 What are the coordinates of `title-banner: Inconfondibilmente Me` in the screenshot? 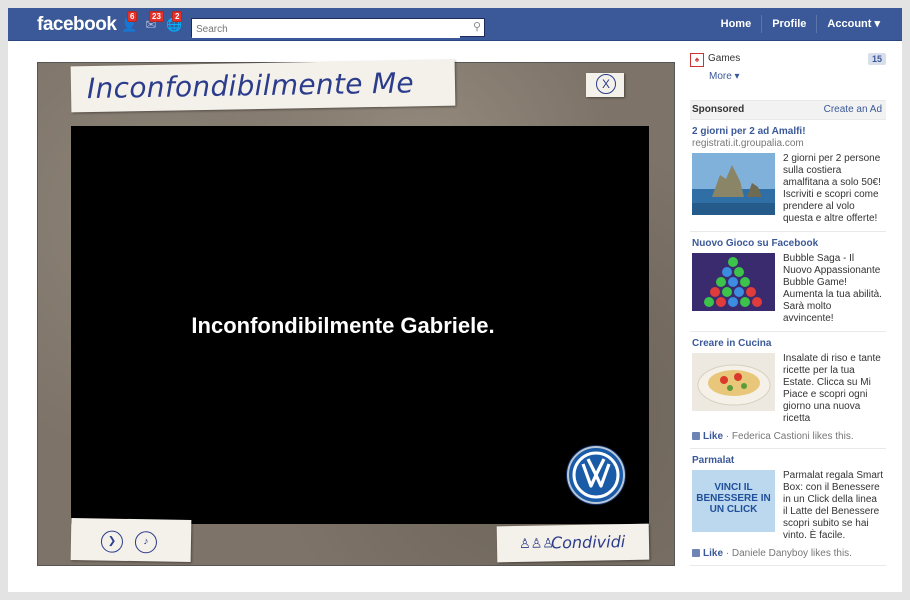 It's located at (263, 86).